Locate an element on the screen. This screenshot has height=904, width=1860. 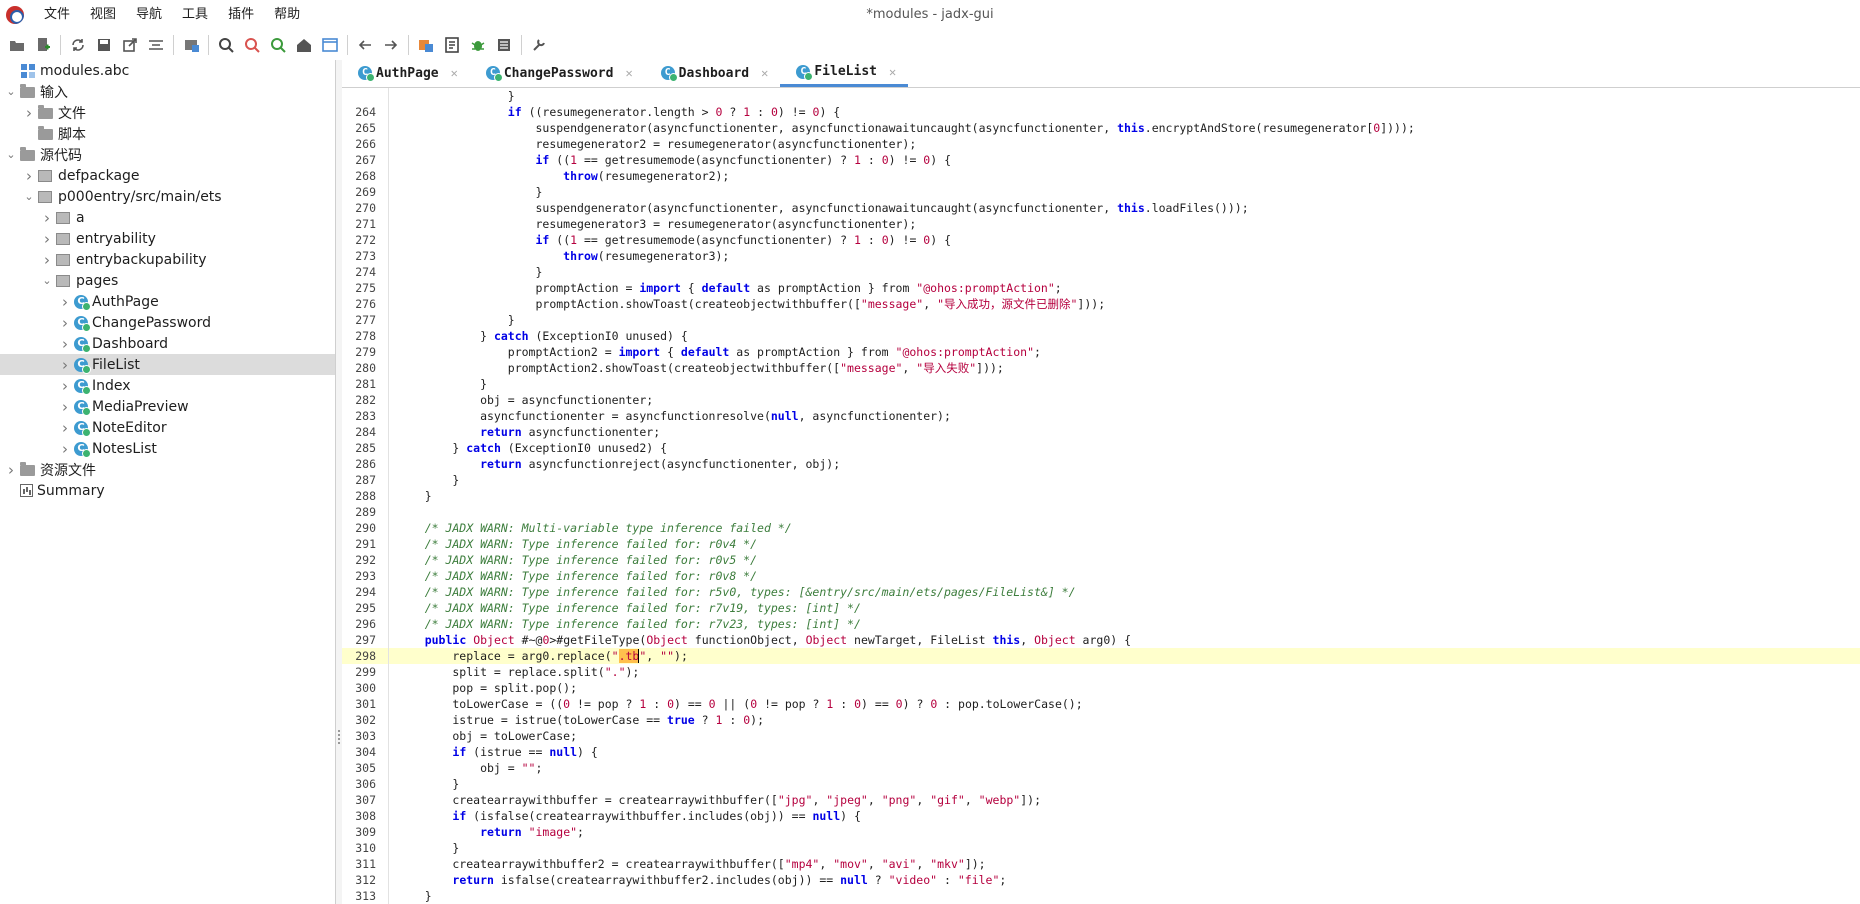
tree-item: › C NotesList is located at coordinates (167, 448).